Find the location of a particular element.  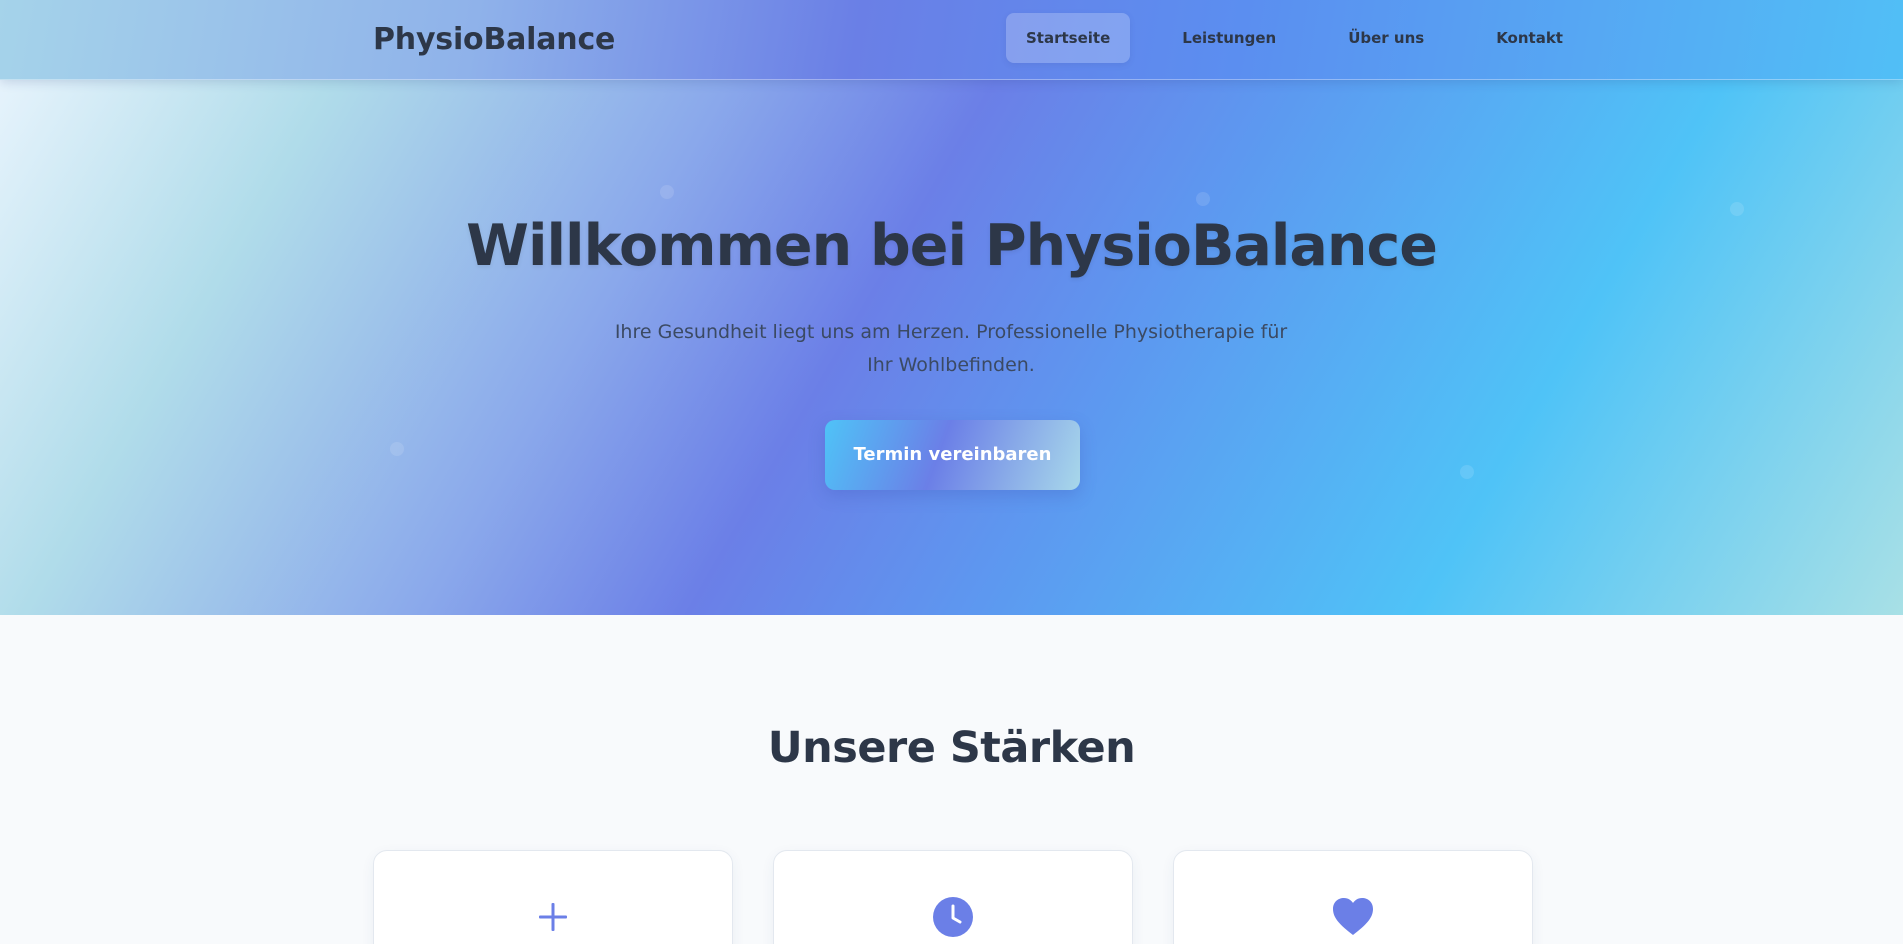

book-appointment-button: Termin vereinbaren is located at coordinates (952, 455).